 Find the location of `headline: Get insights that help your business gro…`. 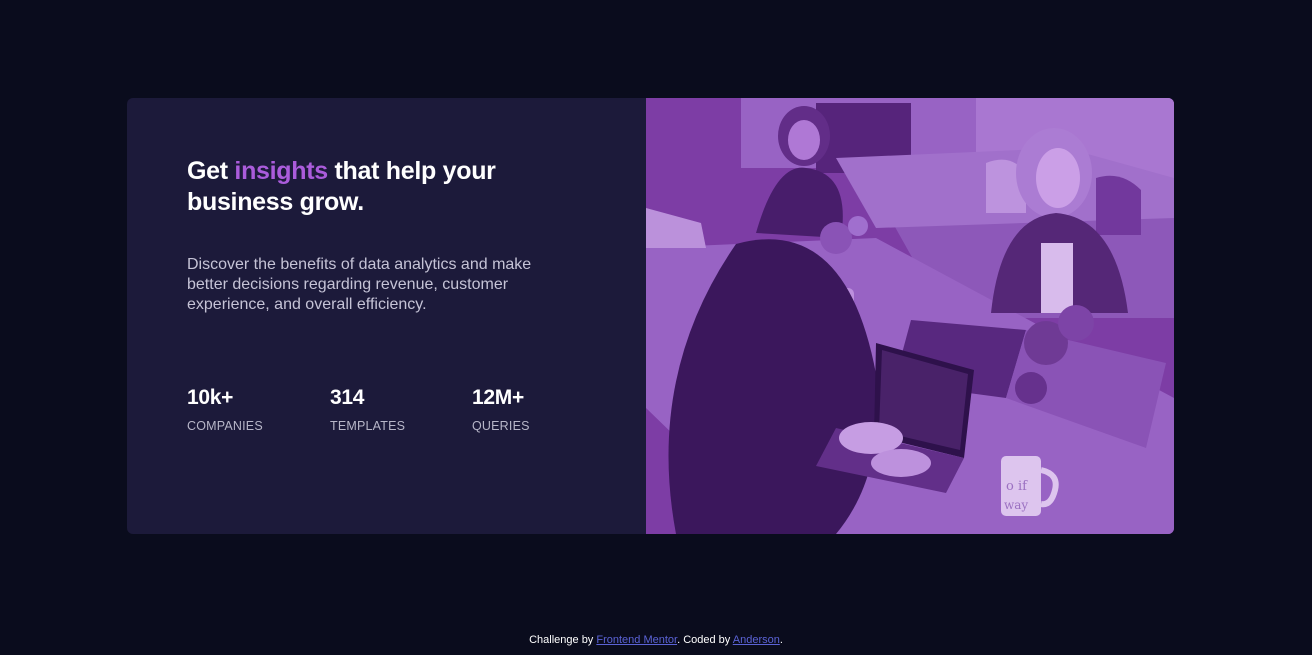

headline: Get insights that help your business gro… is located at coordinates (367, 187).